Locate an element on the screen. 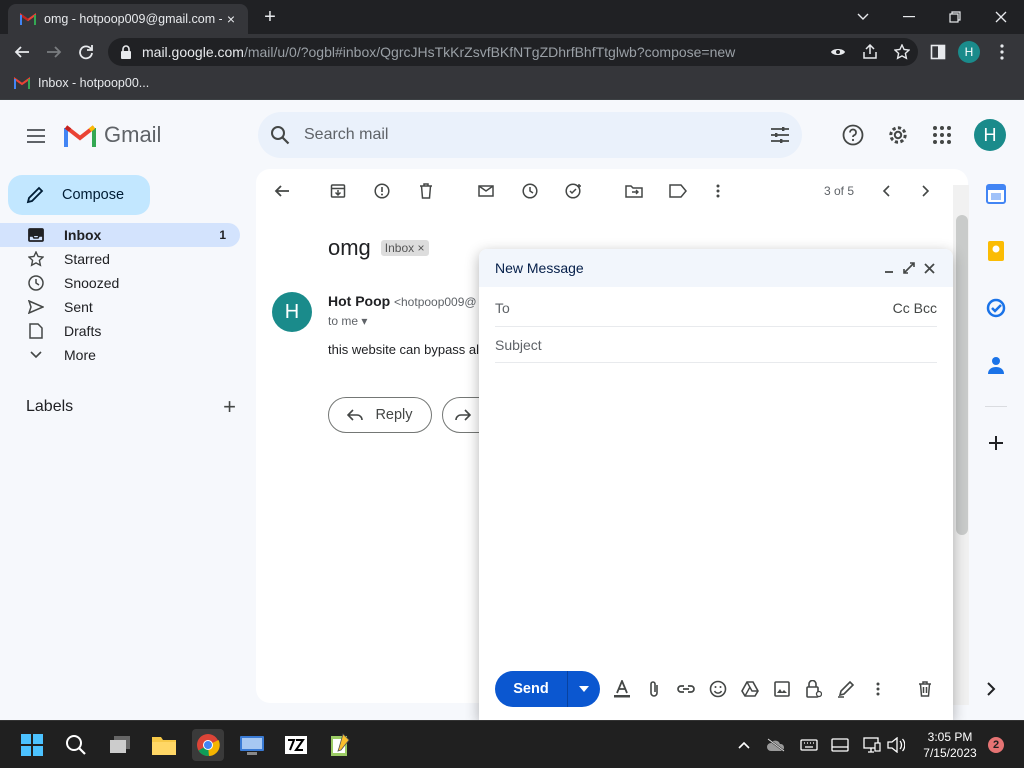 The width and height of the screenshot is (1024, 768). window-close-icon is located at coordinates (1001, 17).